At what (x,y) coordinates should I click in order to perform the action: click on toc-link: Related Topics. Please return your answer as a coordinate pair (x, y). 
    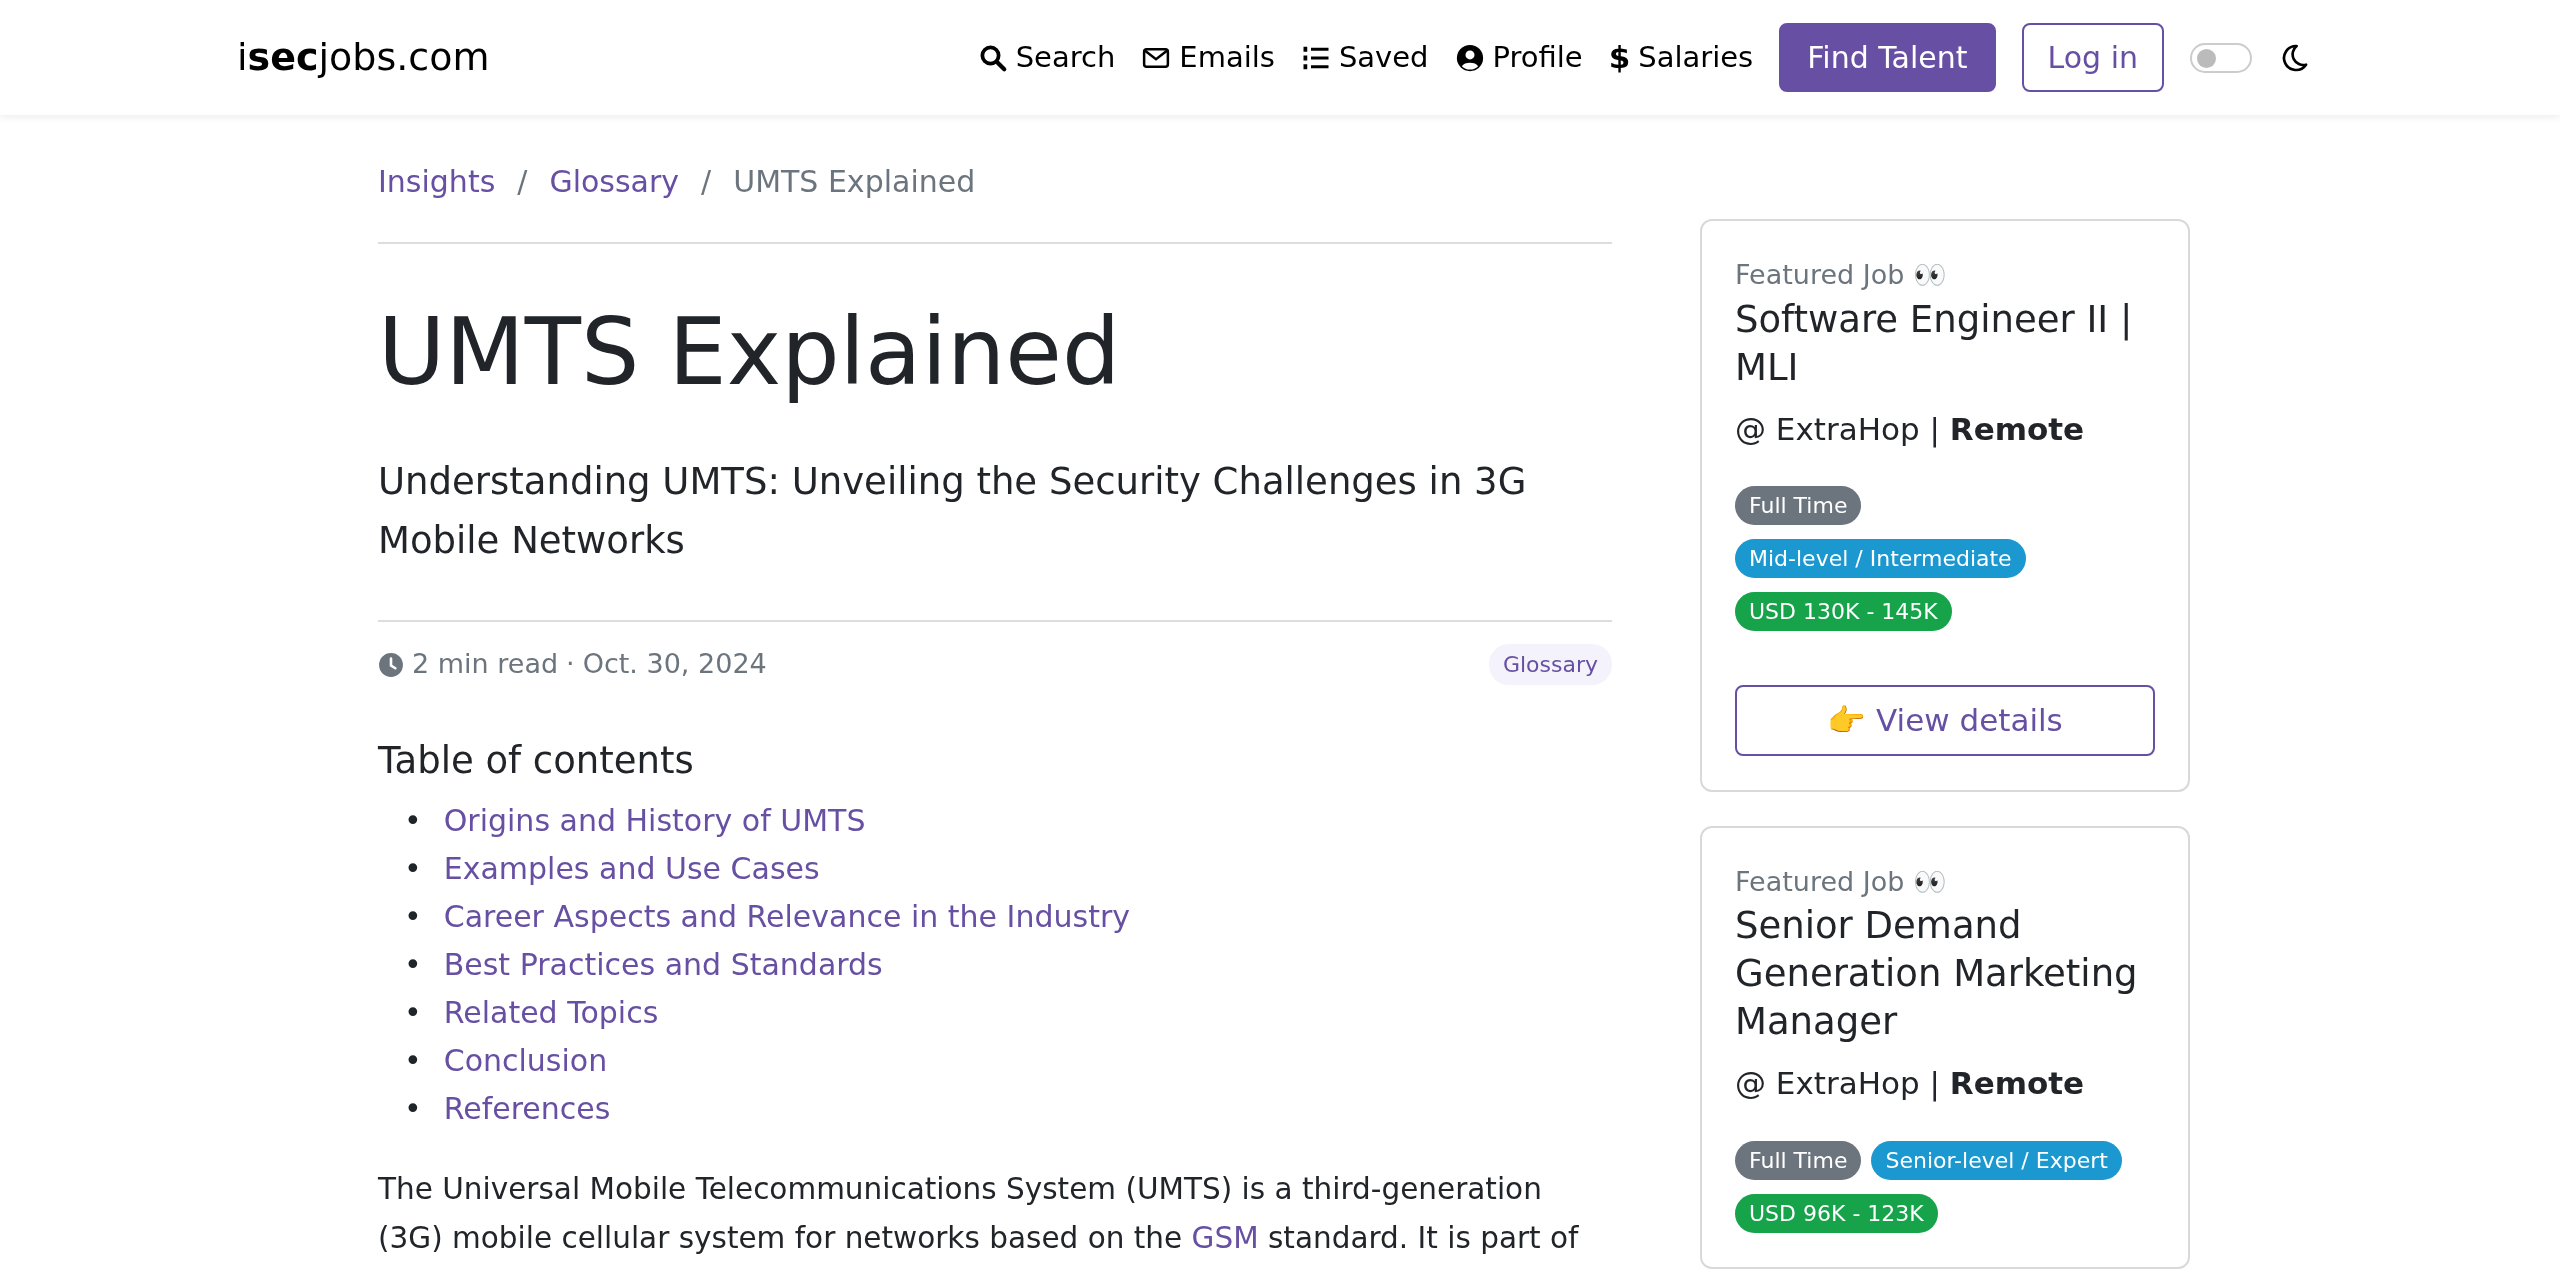
    Looking at the image, I should click on (551, 1012).